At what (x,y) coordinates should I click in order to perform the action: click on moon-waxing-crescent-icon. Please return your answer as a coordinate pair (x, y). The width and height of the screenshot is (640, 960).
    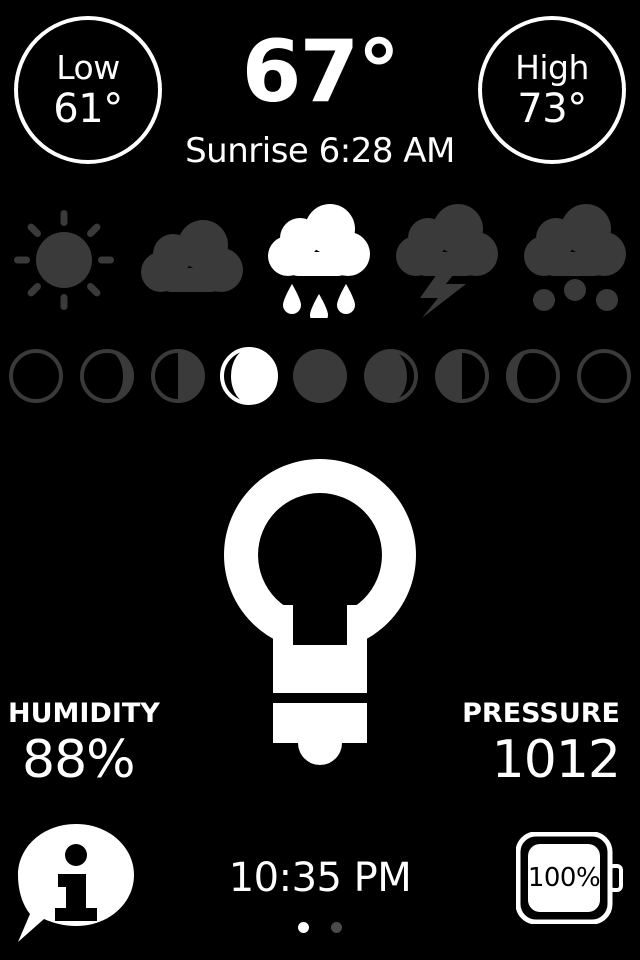
    Looking at the image, I should click on (107, 376).